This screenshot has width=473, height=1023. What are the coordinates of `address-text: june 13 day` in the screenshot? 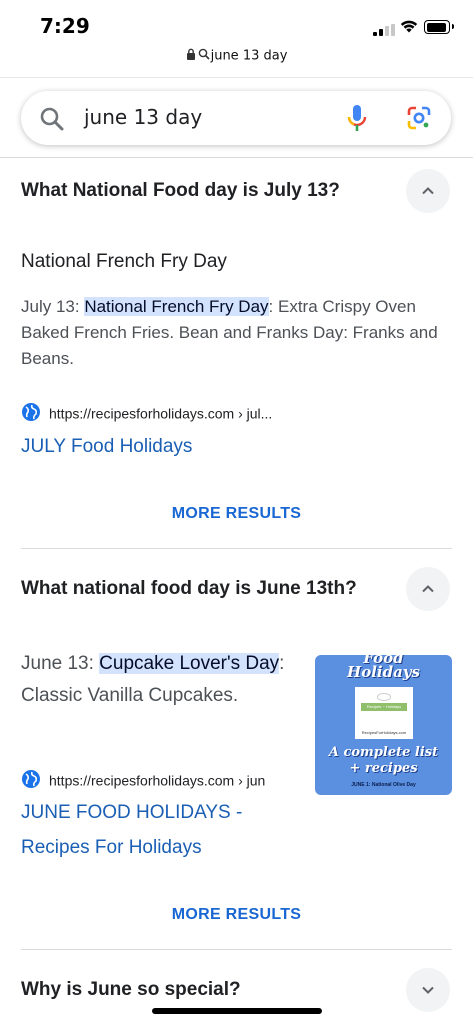 It's located at (249, 56).